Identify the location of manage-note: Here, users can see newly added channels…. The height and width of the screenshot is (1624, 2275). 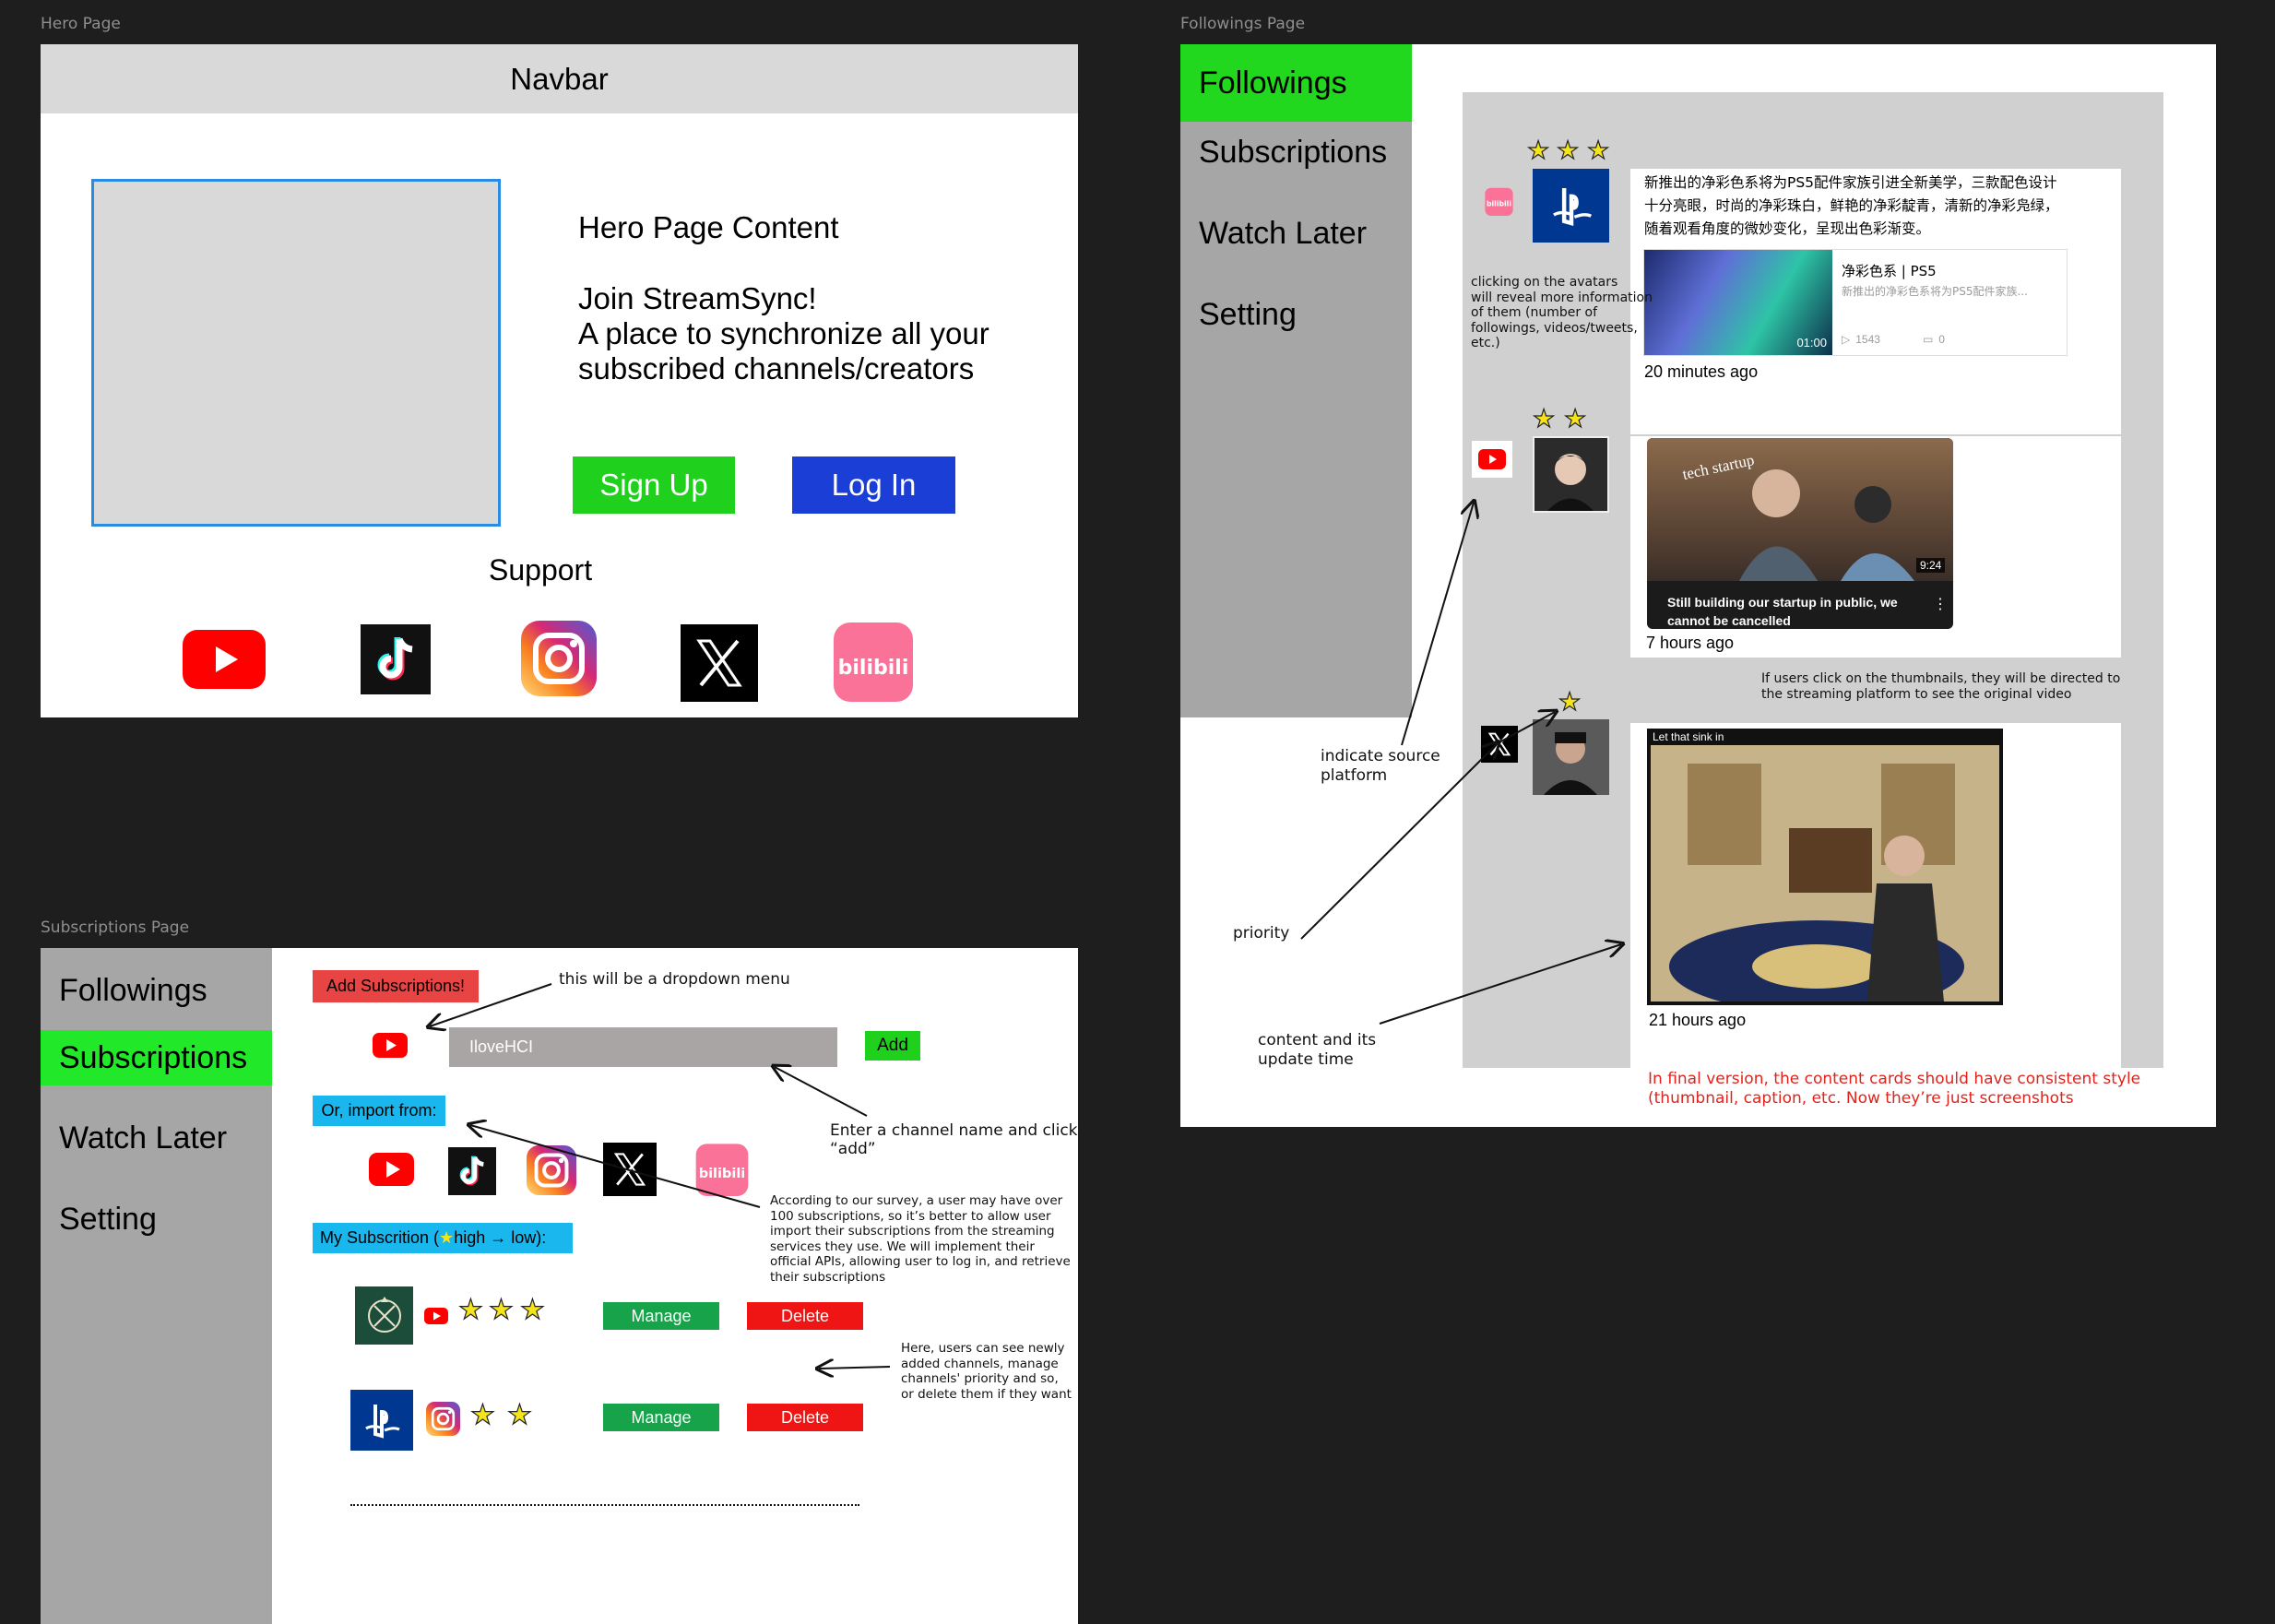
(986, 1372).